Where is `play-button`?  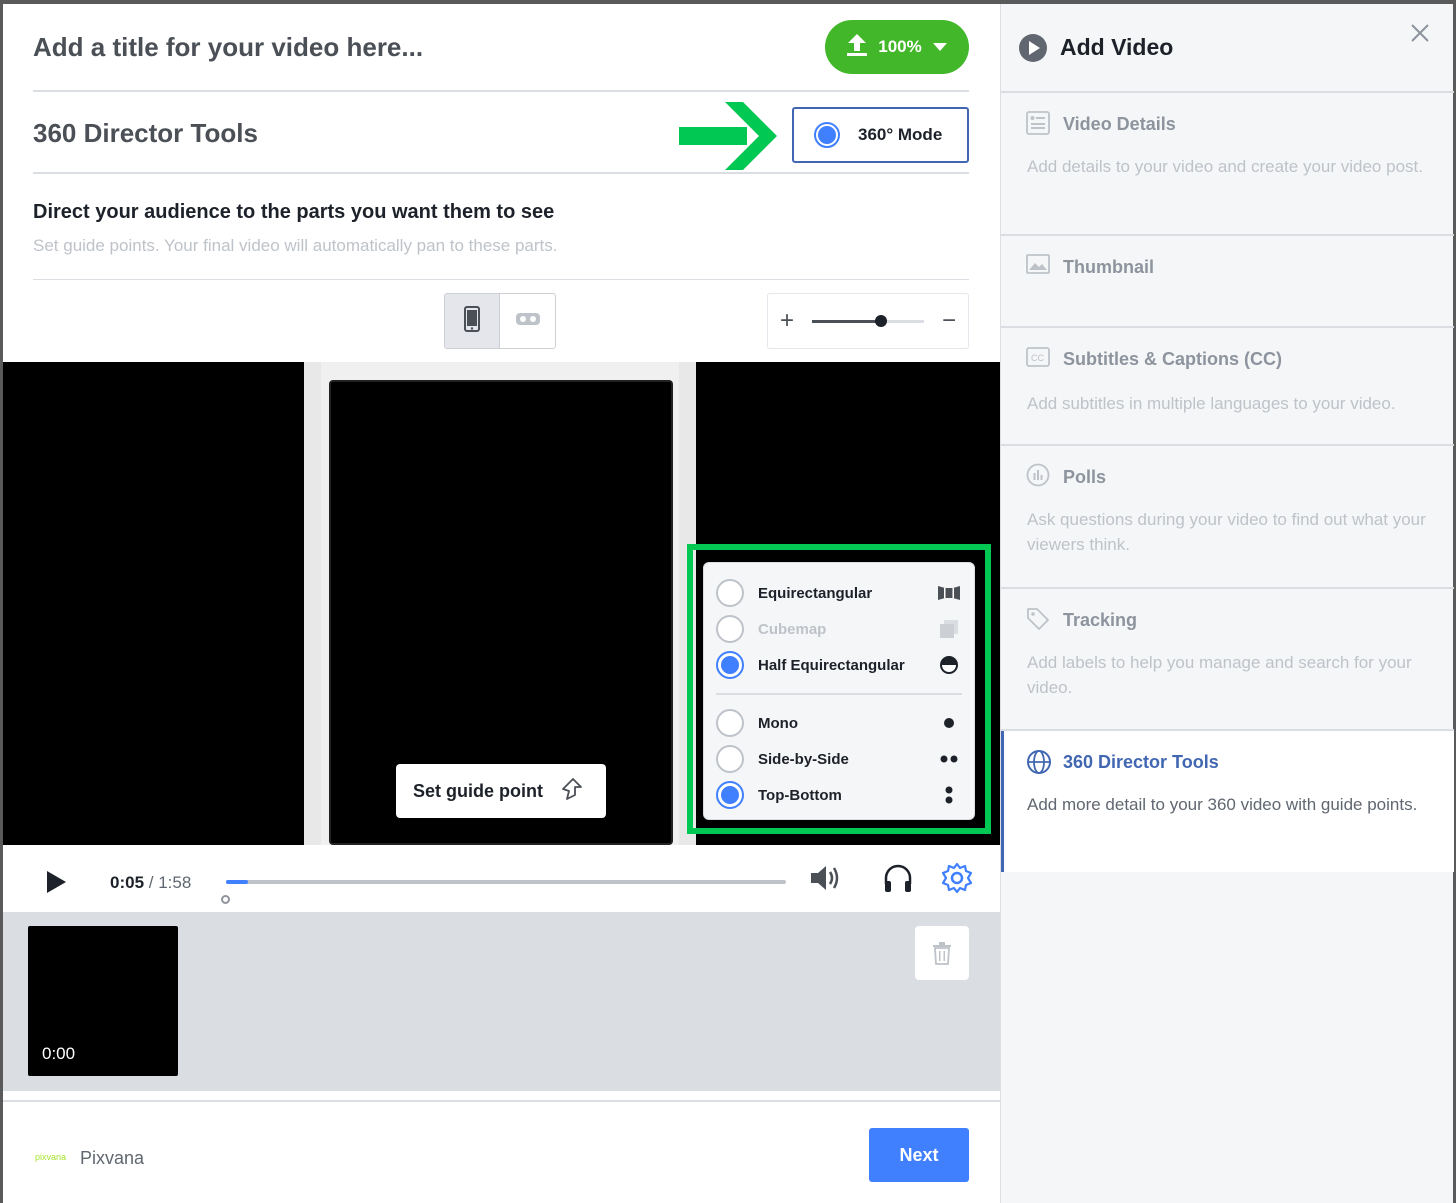
play-button is located at coordinates (56, 884).